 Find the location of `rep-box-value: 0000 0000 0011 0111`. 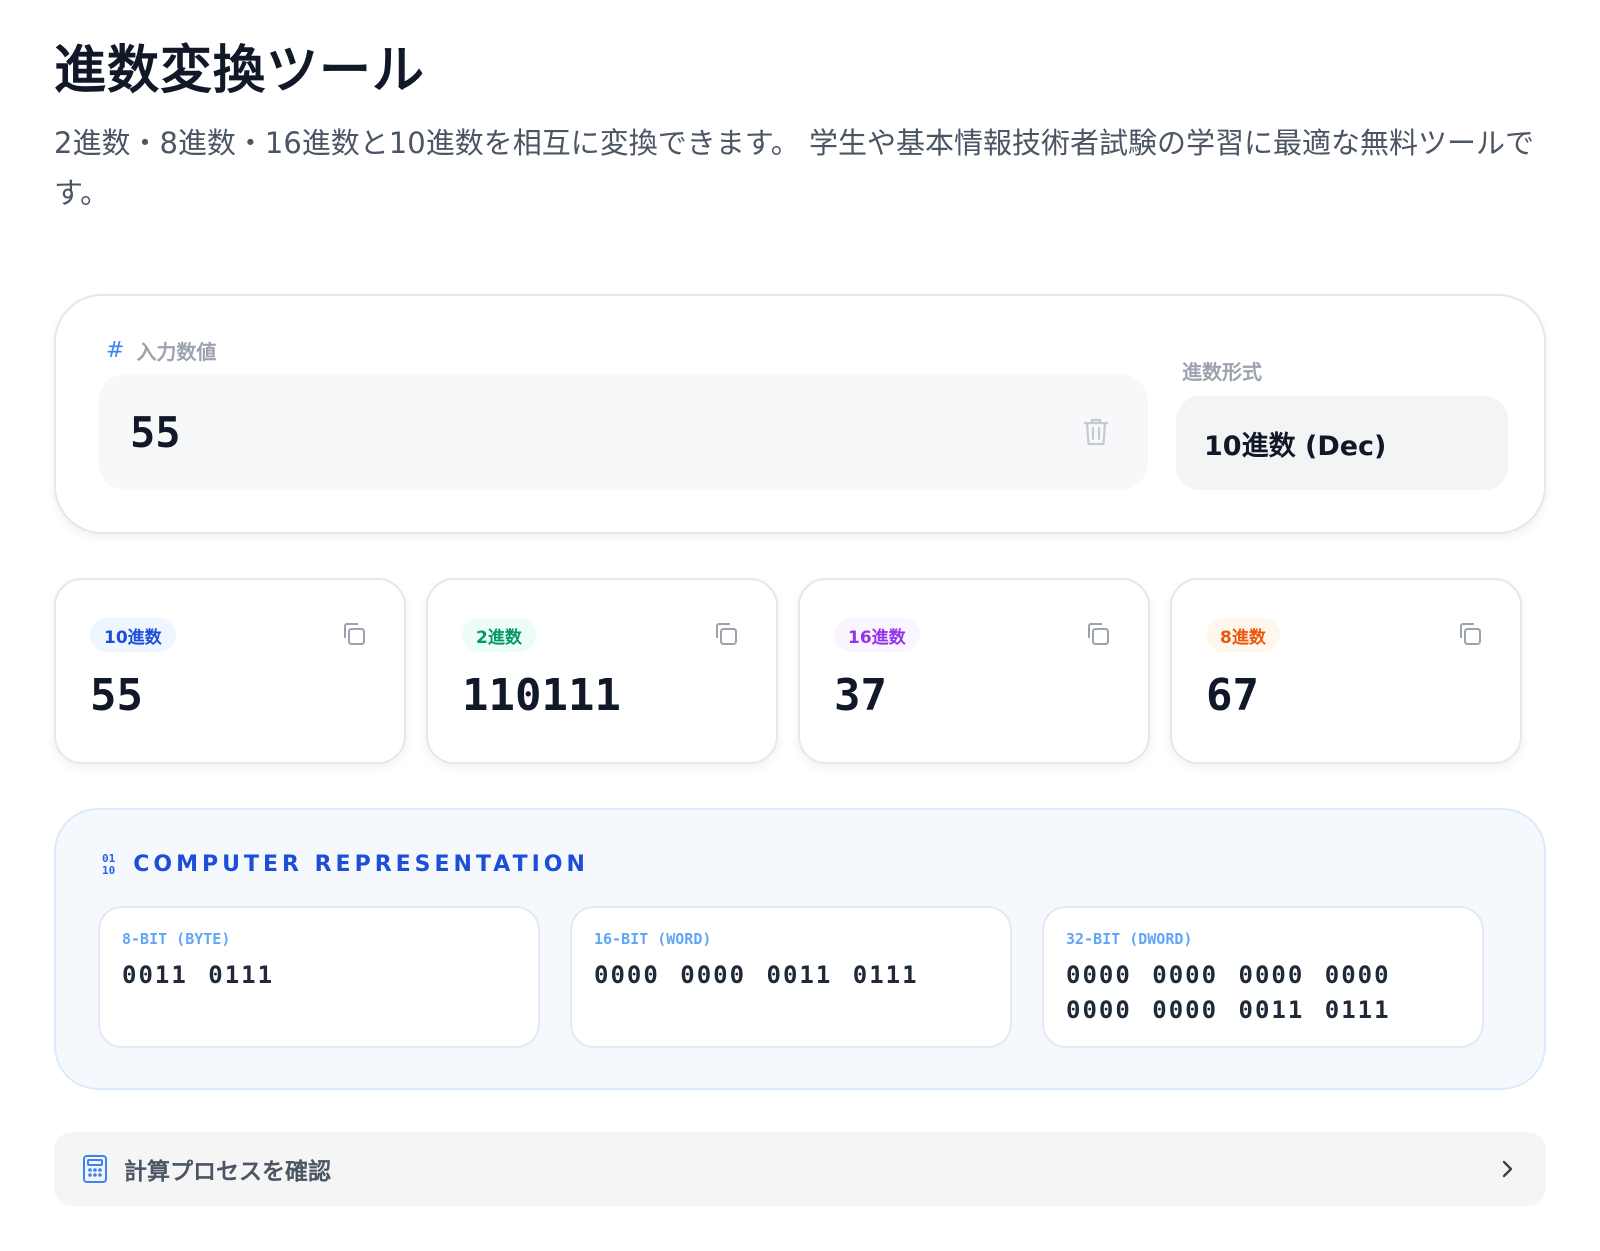

rep-box-value: 0000 0000 0011 0111 is located at coordinates (756, 975).